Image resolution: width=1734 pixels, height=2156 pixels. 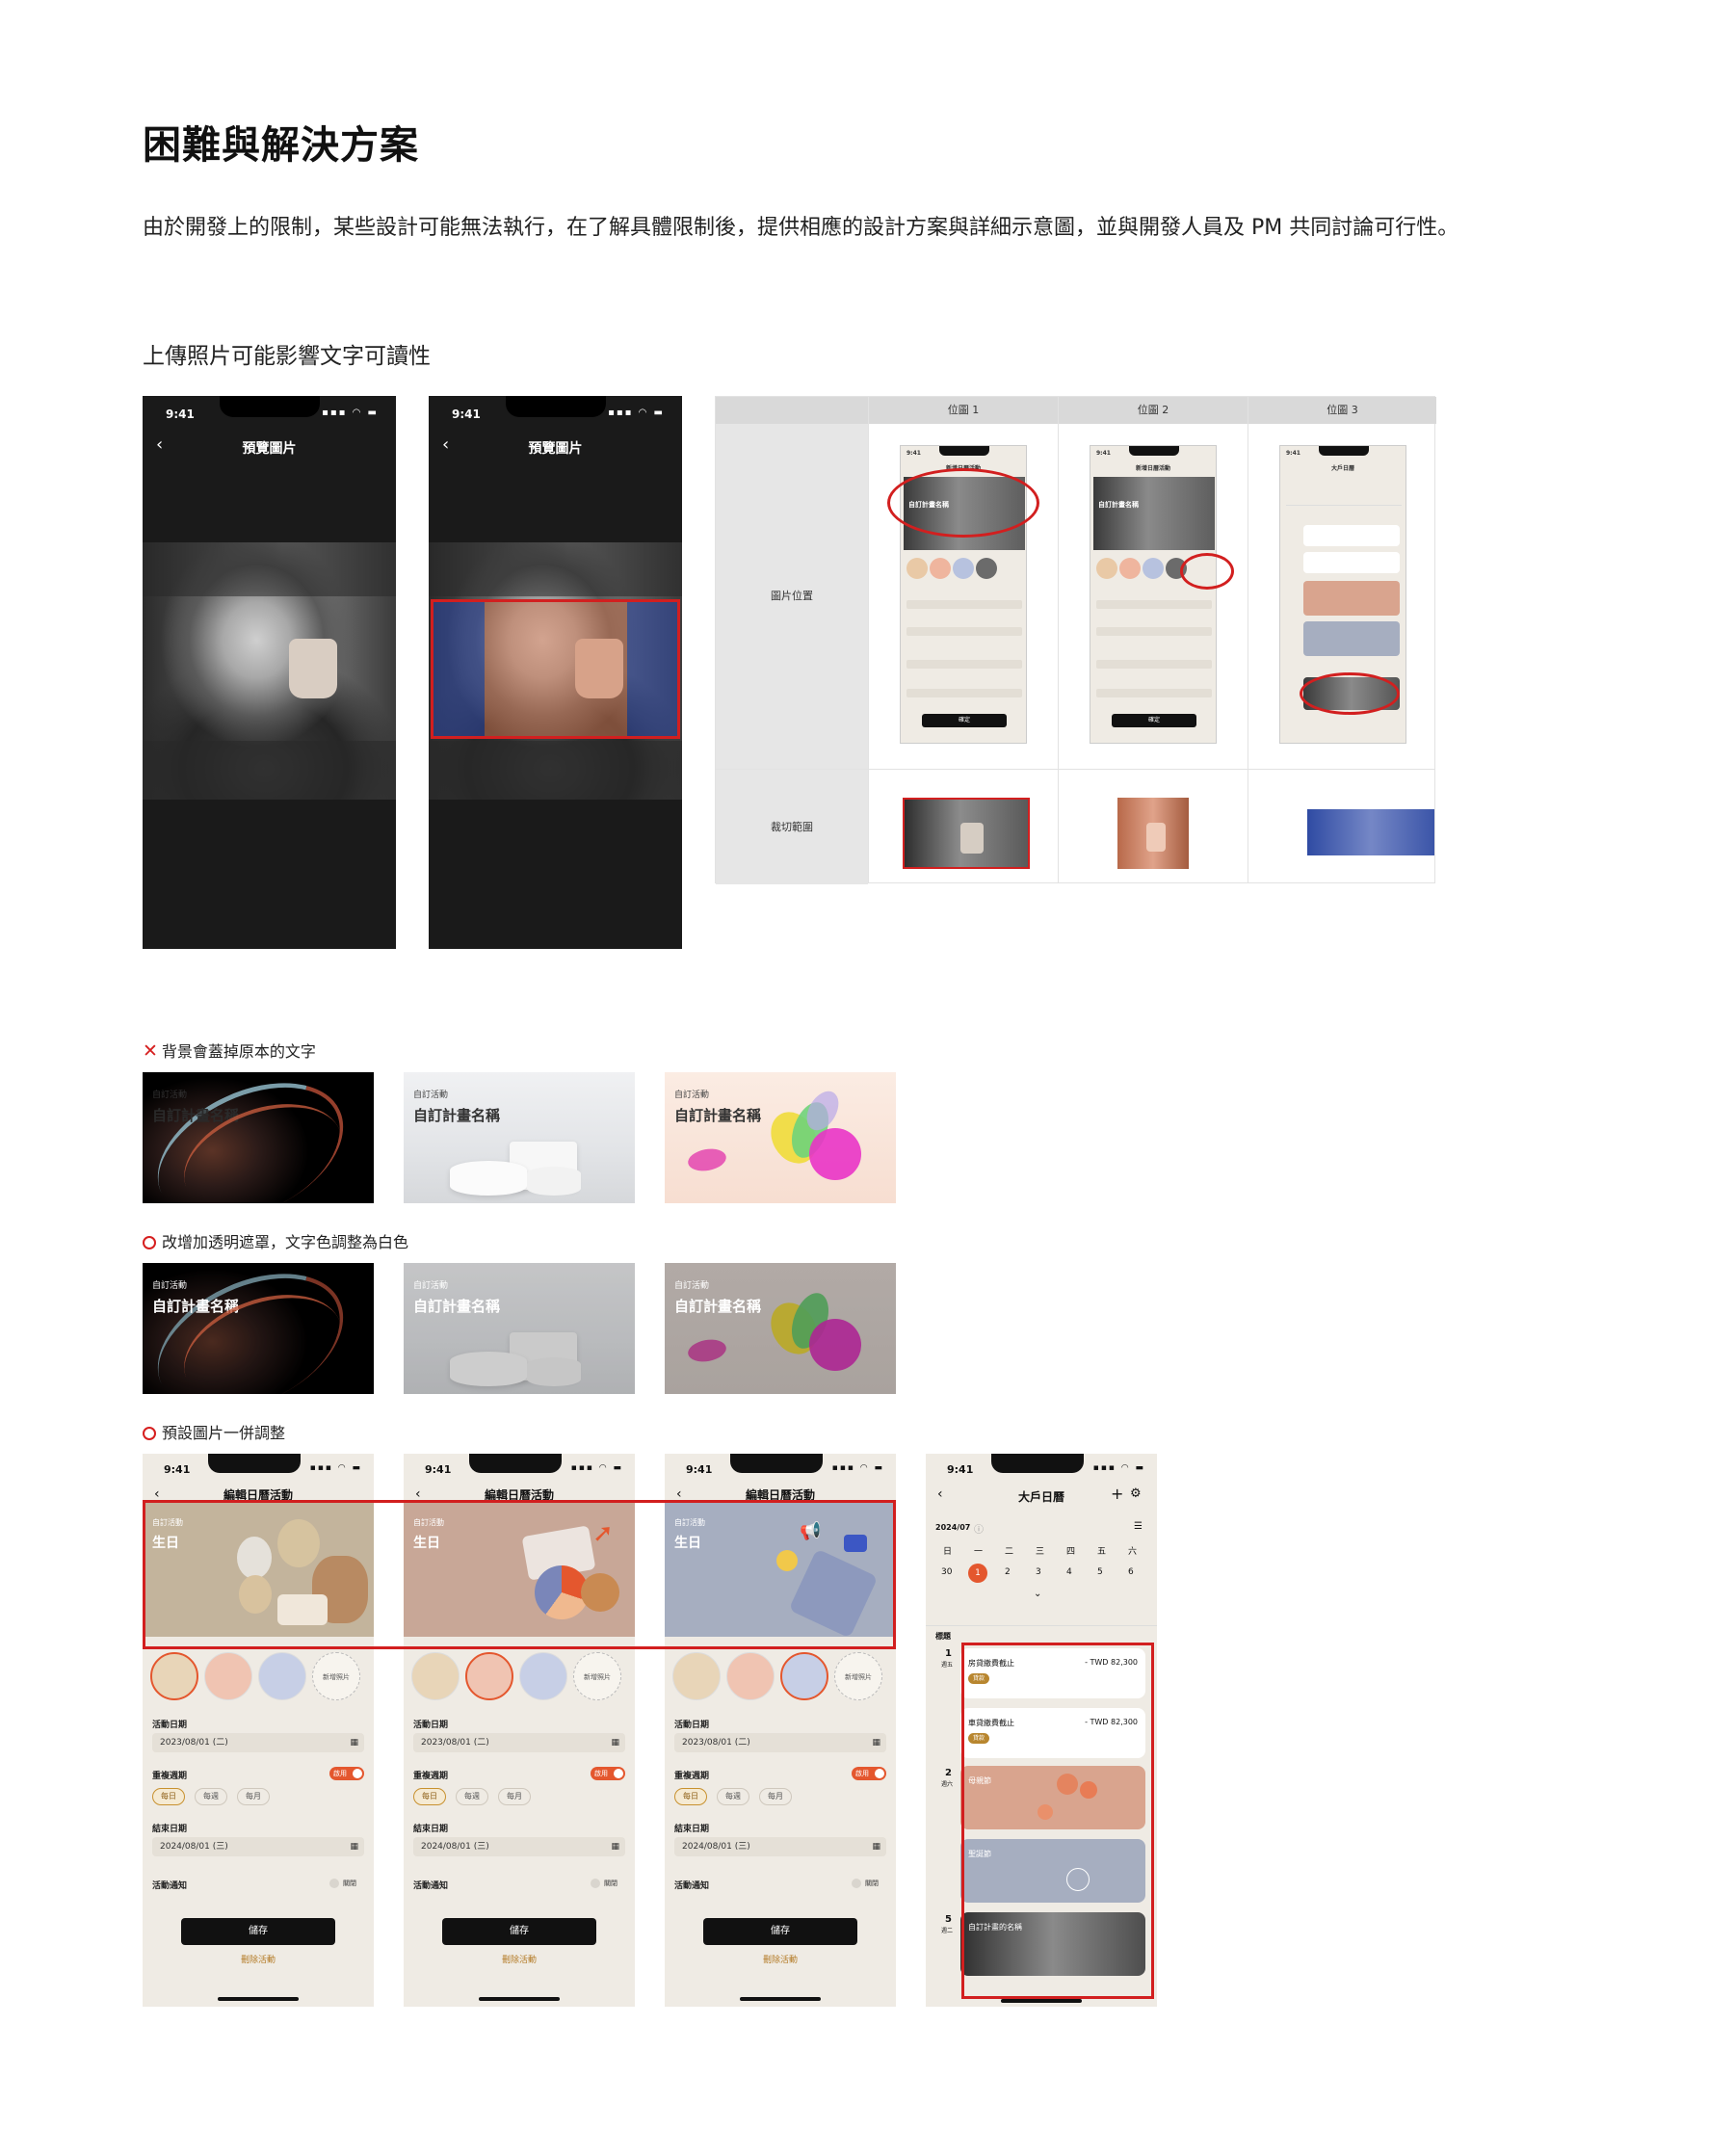 What do you see at coordinates (1152, 469) in the screenshot?
I see `mini-title: 新增日曆活動` at bounding box center [1152, 469].